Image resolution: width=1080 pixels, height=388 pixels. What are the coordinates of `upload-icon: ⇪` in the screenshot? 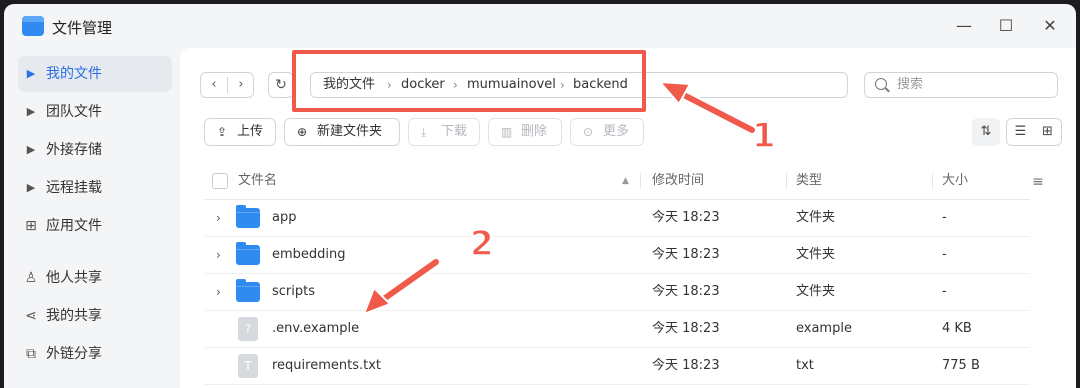 It's located at (222, 132).